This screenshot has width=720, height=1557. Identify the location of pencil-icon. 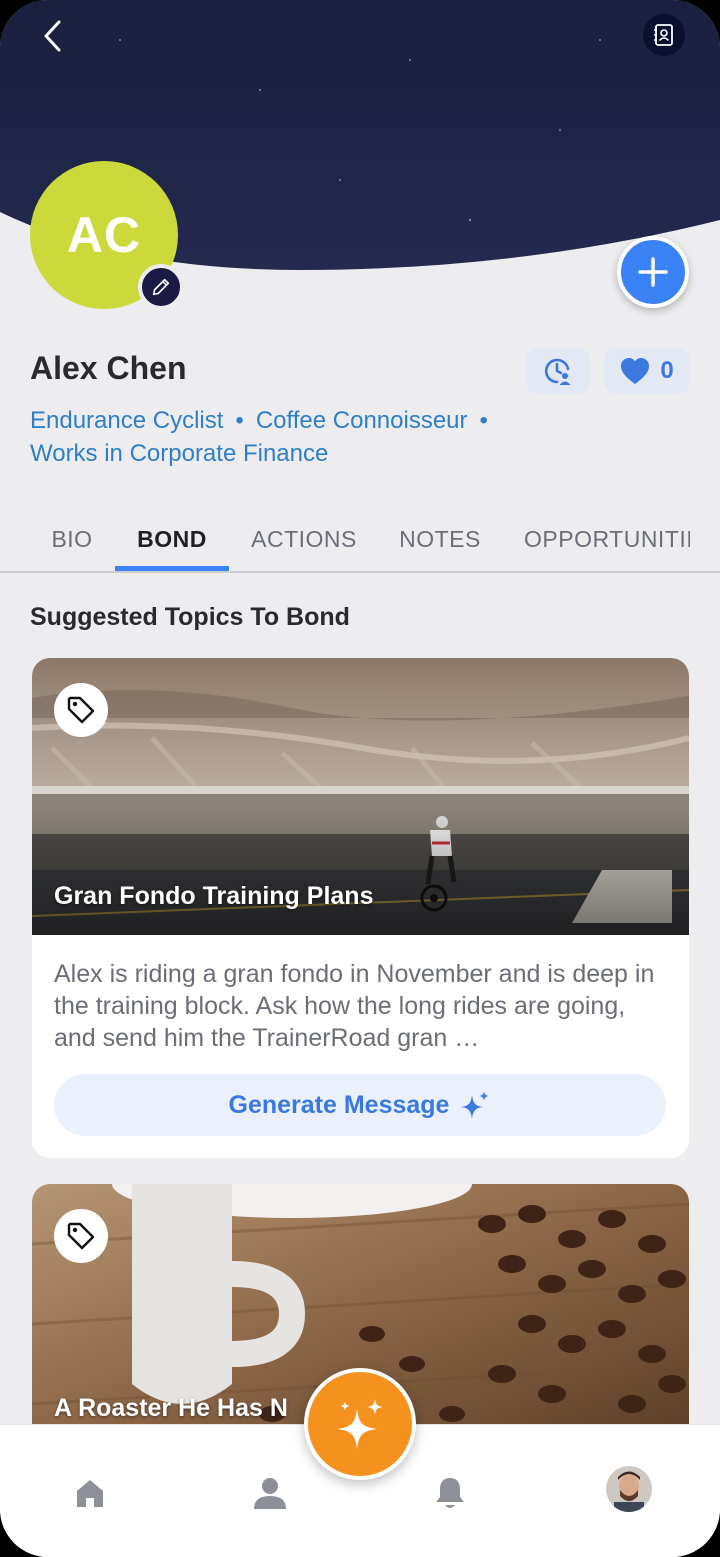
(161, 287).